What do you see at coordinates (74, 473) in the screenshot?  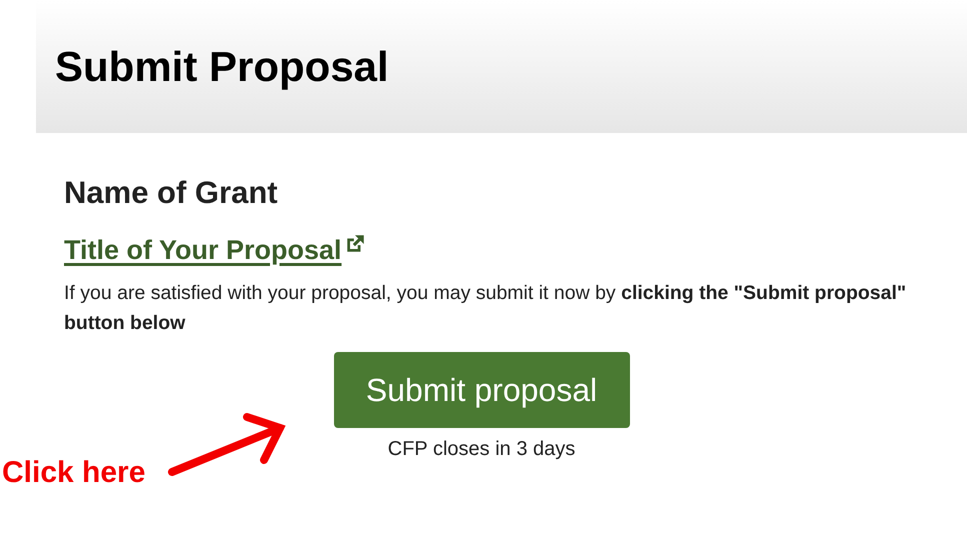 I see `click-here-annotation: Click here` at bounding box center [74, 473].